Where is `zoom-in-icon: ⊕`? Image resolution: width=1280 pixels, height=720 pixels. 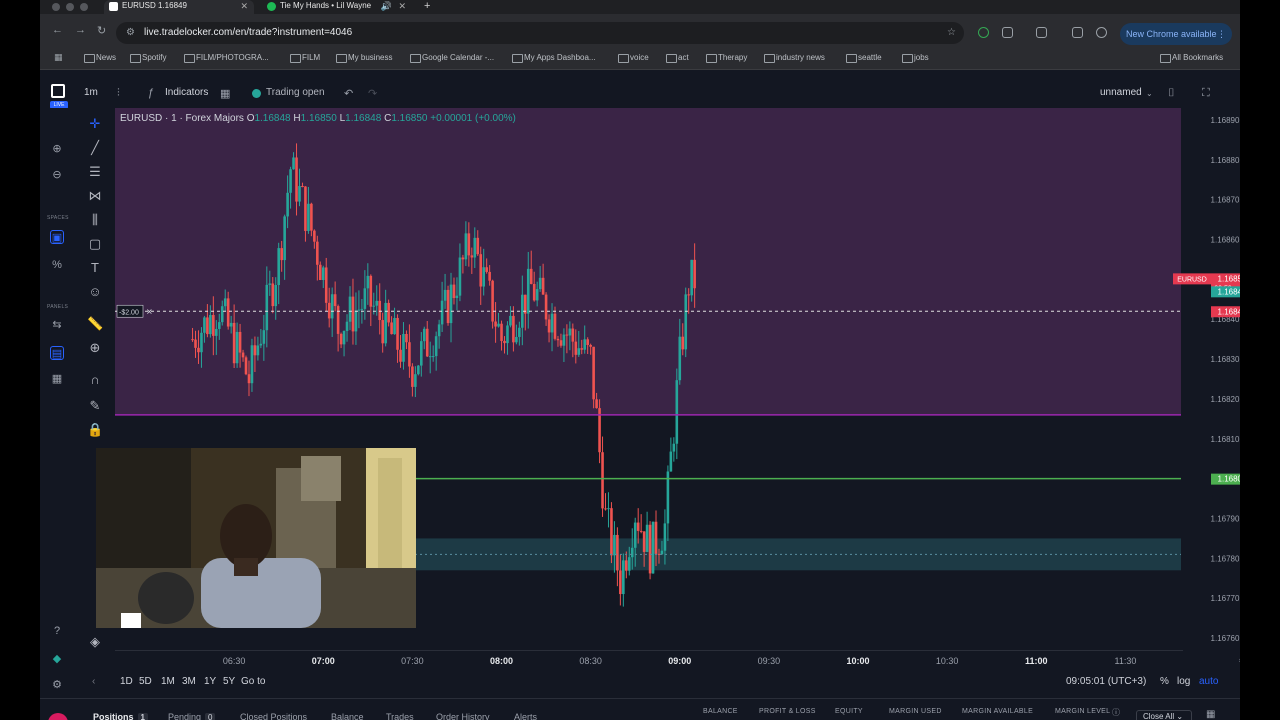 zoom-in-icon: ⊕ is located at coordinates (57, 149).